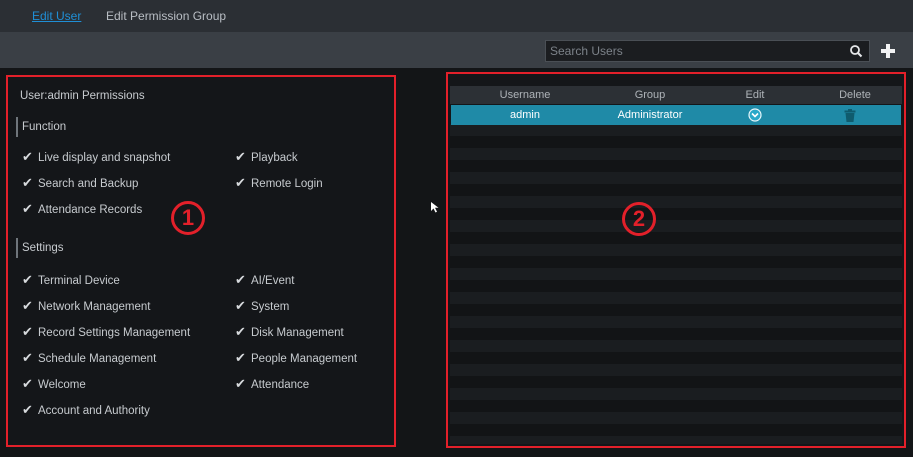 Image resolution: width=913 pixels, height=457 pixels. I want to click on permissions-title: User:admin Permissions, so click(82, 96).